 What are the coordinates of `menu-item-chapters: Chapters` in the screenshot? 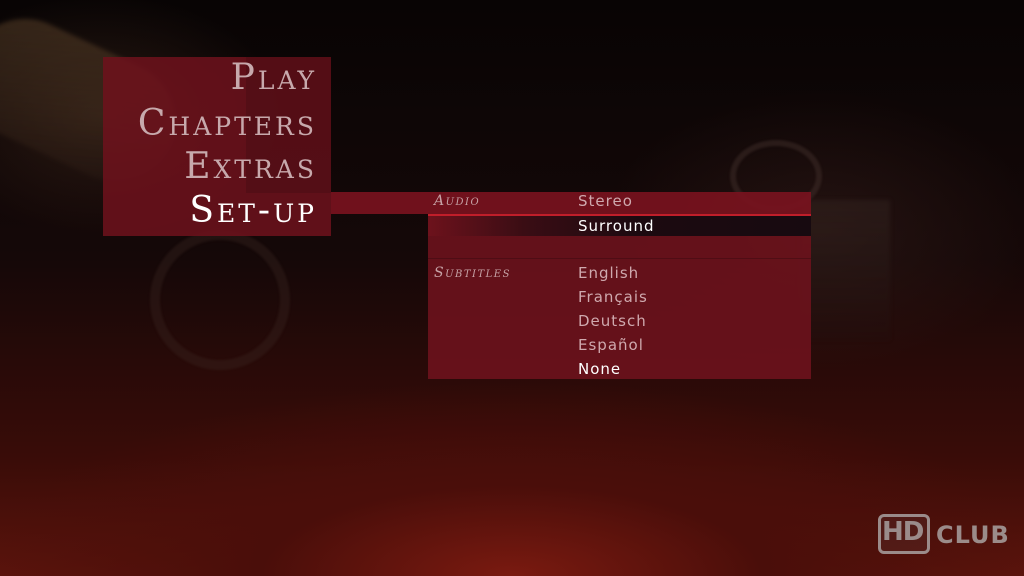 It's located at (227, 124).